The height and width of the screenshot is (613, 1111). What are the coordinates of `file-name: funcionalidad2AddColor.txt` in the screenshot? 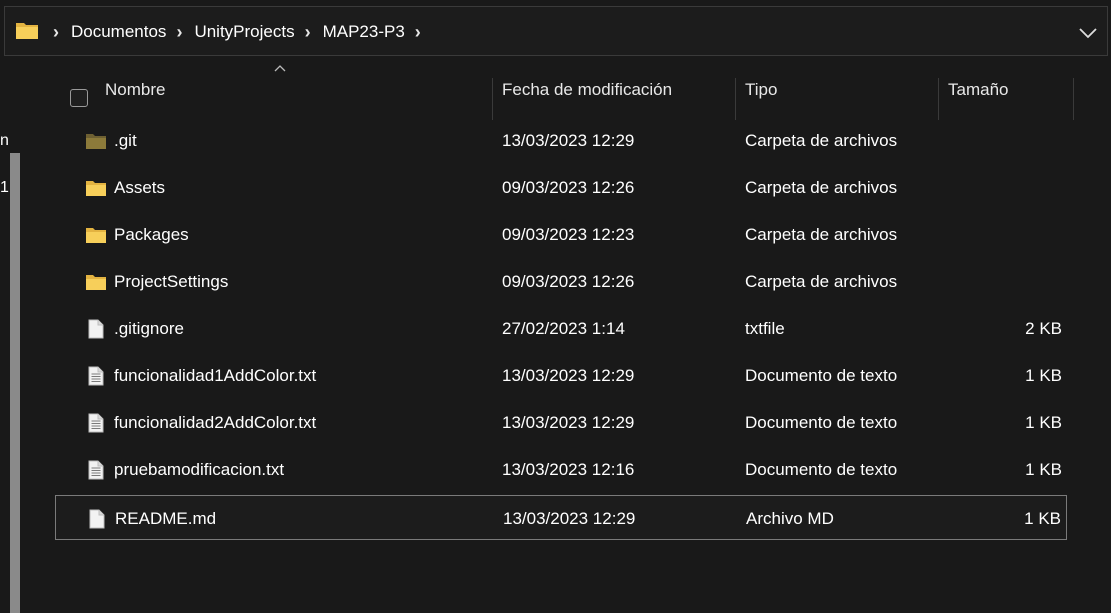 It's located at (215, 422).